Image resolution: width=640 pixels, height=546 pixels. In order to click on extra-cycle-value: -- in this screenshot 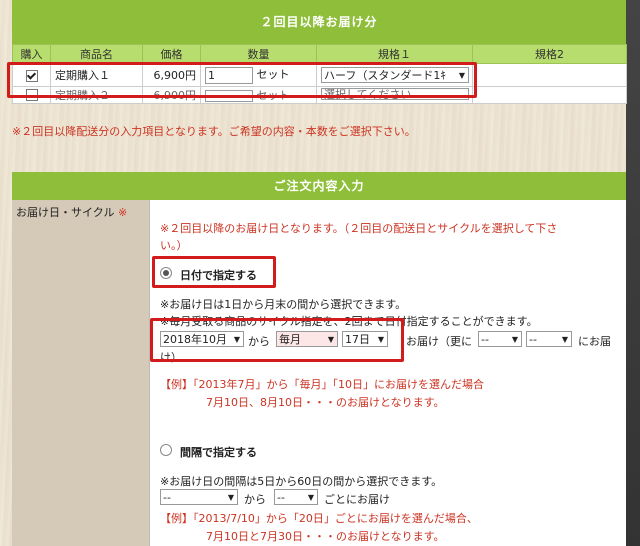, I will do `click(485, 339)`.